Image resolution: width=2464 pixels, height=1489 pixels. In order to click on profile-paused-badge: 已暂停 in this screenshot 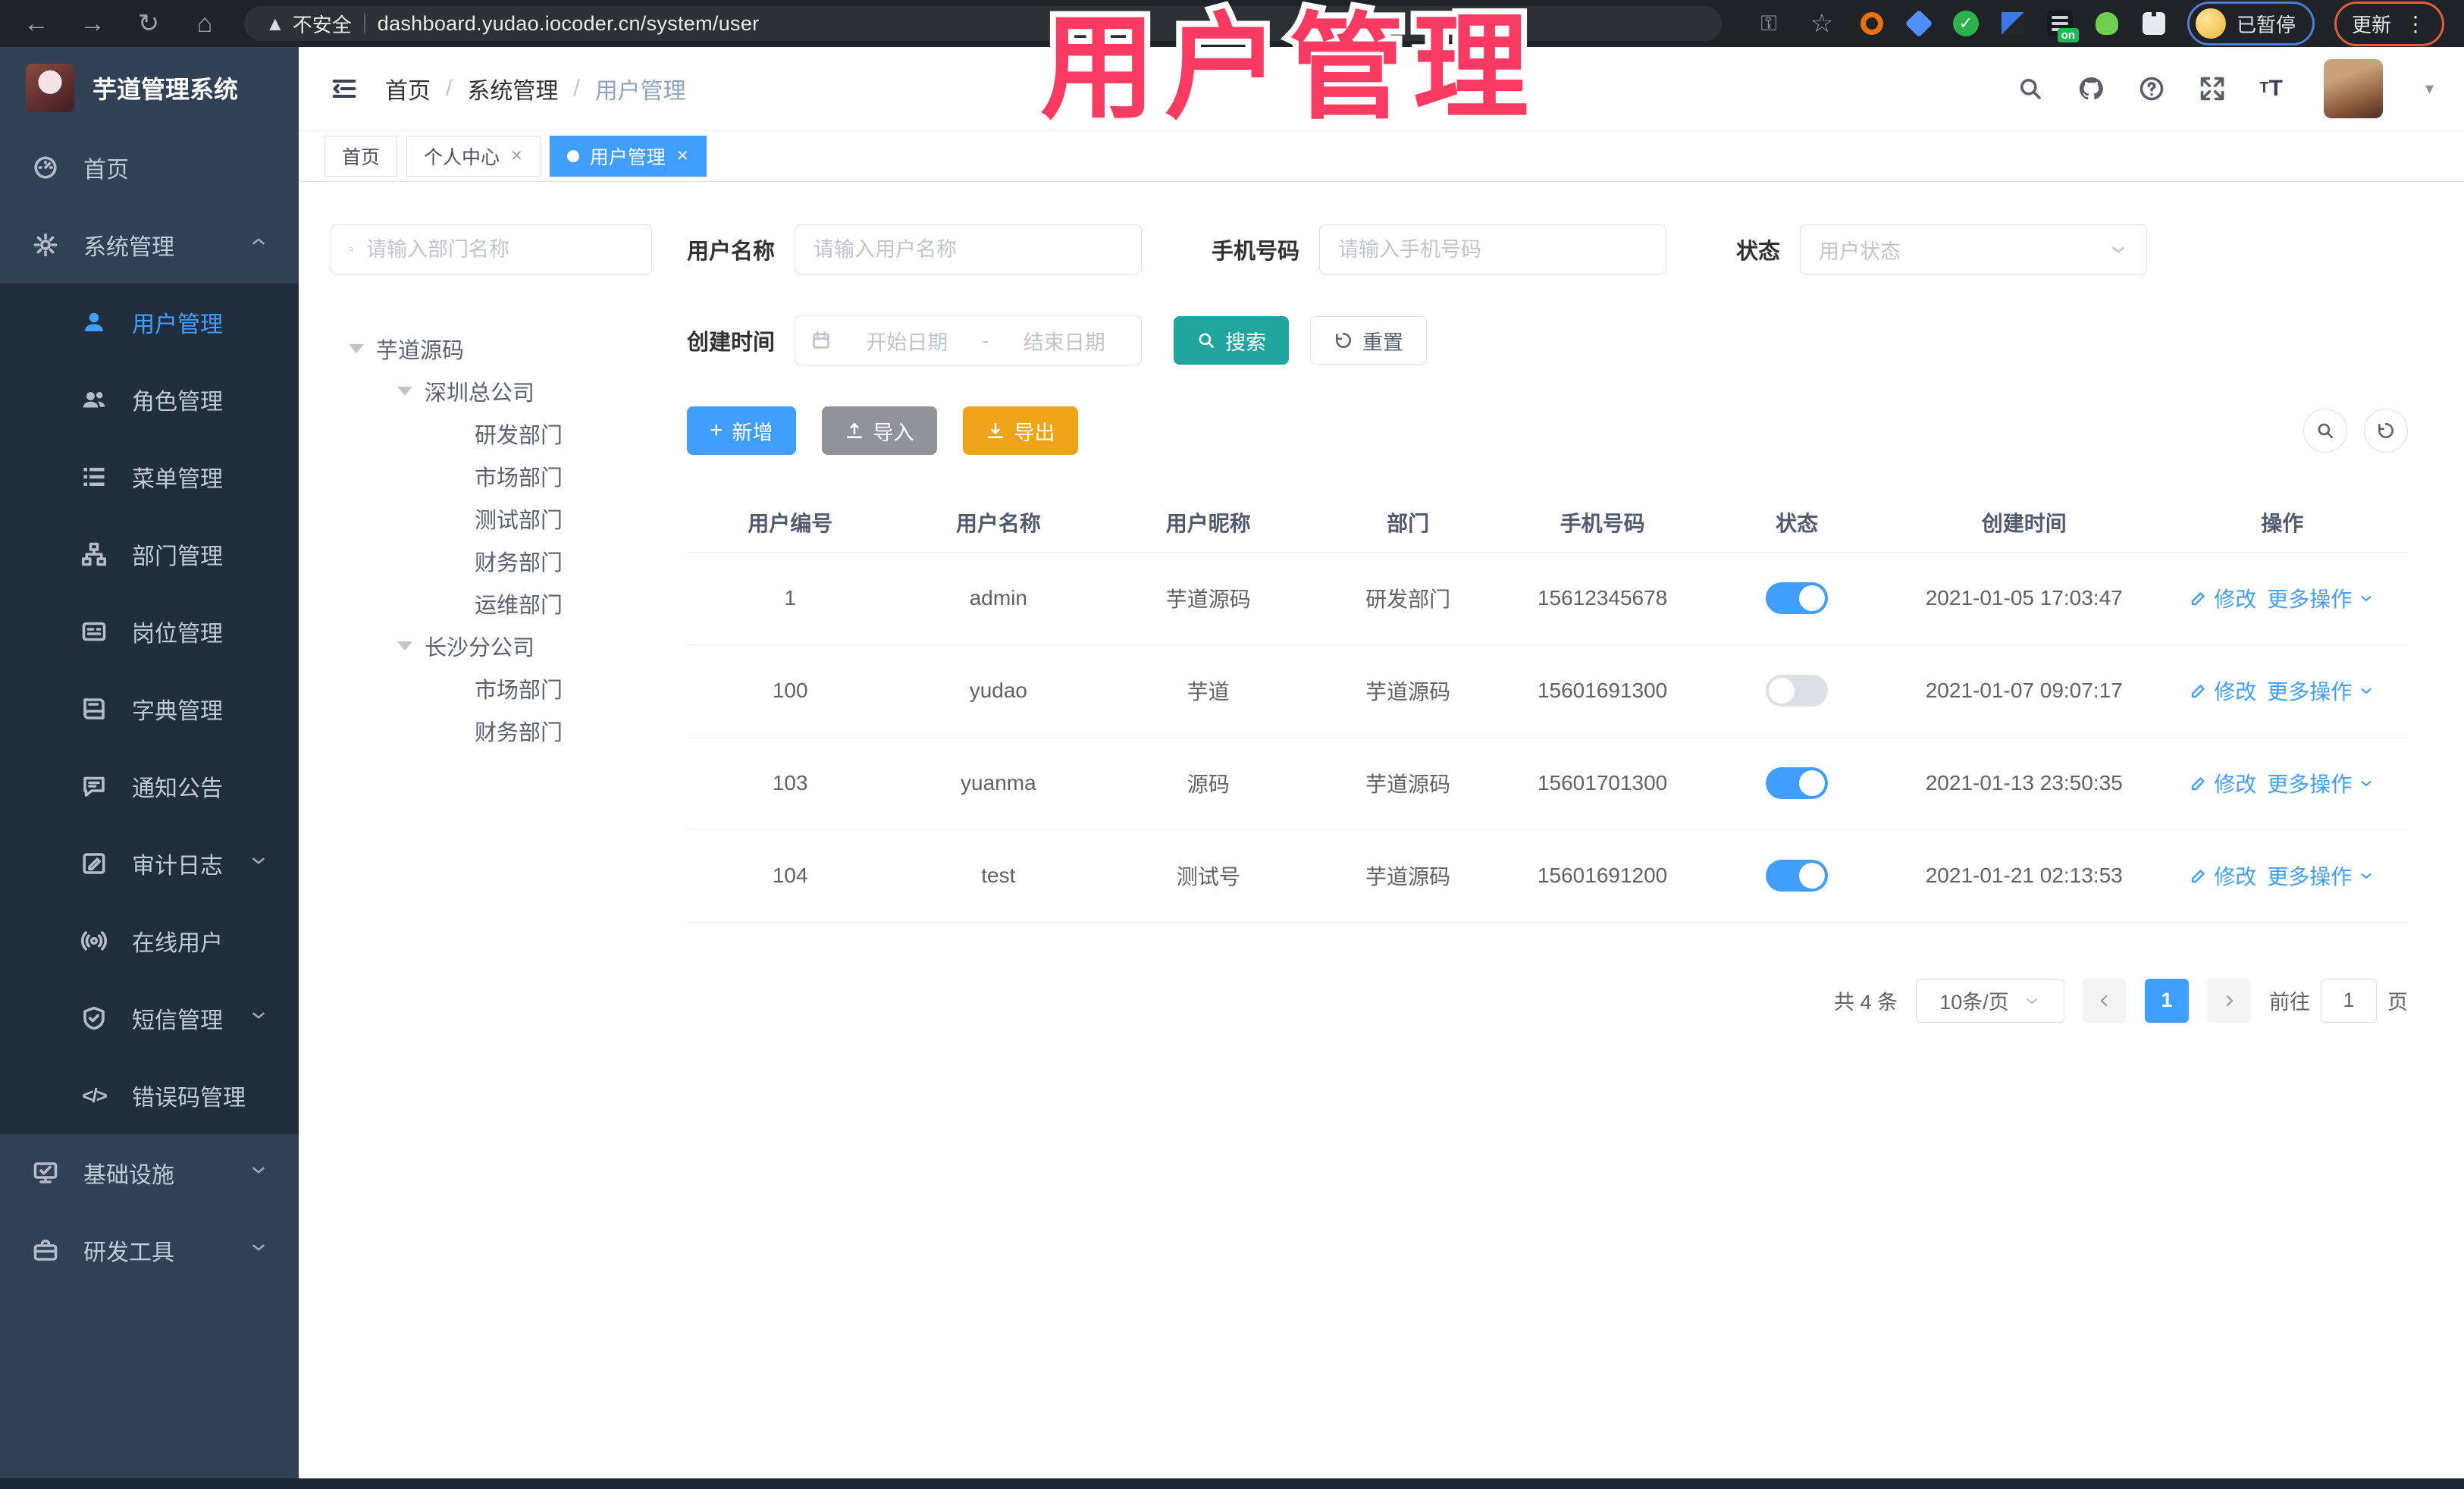, I will do `click(2251, 23)`.